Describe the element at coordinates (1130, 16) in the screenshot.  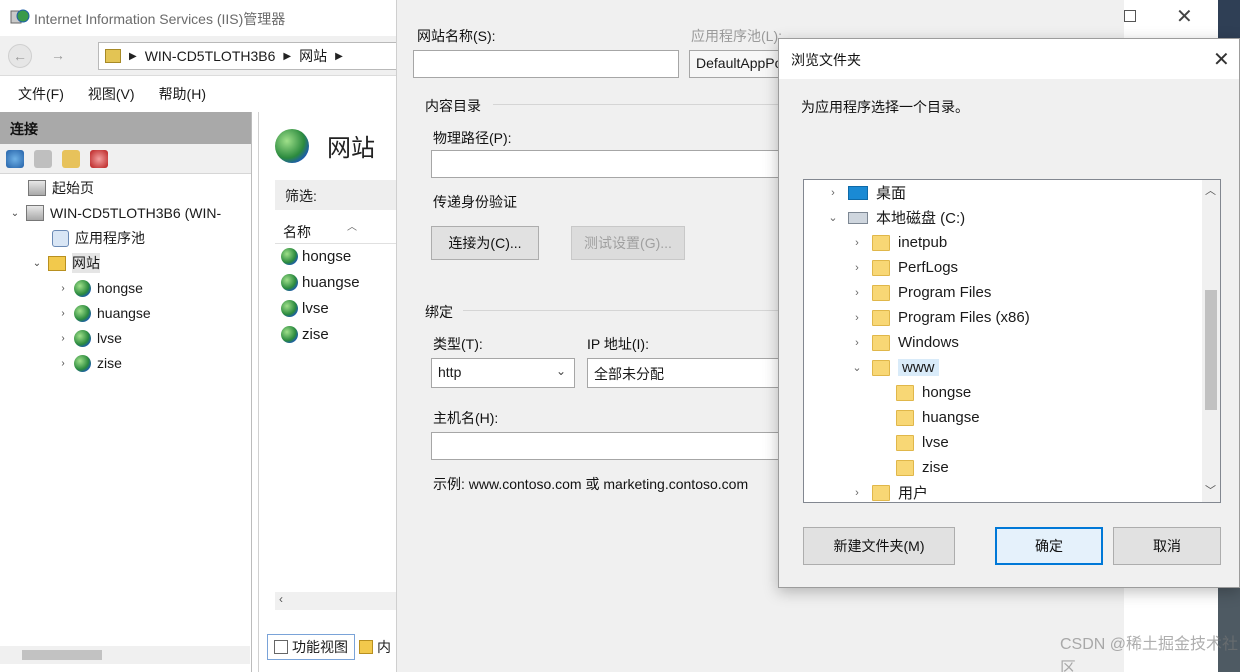
I see `maximize-icon` at that location.